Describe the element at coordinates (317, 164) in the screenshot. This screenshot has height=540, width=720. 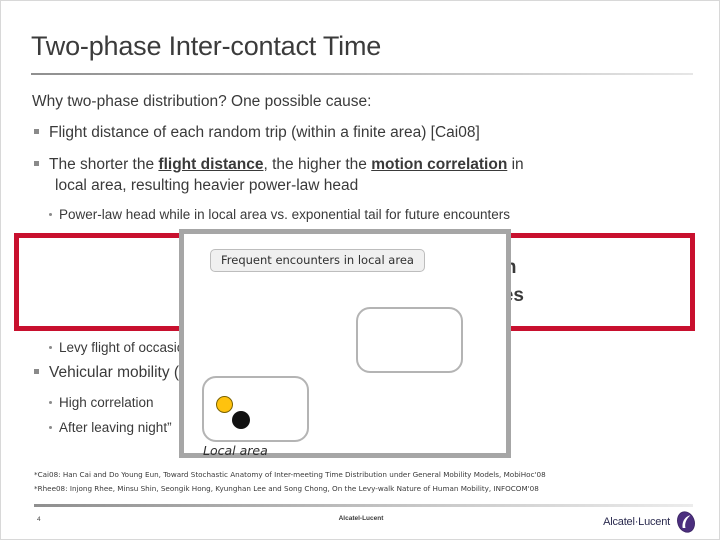
I see `bullet-text-segment-2: , the higher the` at that location.